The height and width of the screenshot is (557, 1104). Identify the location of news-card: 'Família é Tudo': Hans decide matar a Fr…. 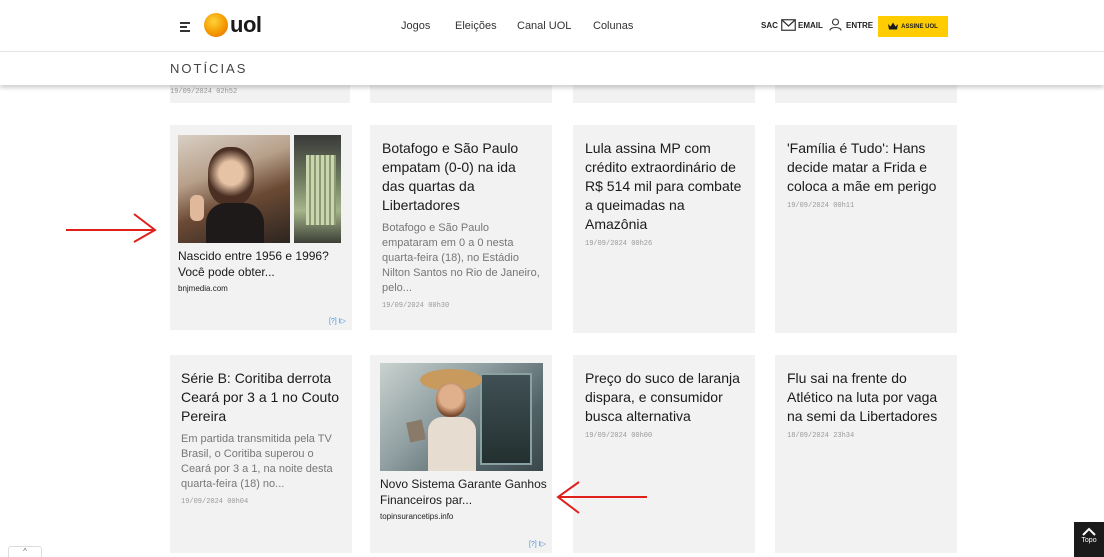
(866, 229).